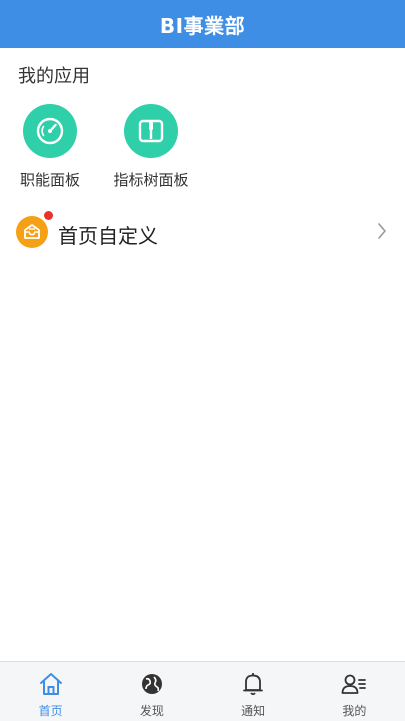  I want to click on tab-mine: 我的, so click(354, 691).